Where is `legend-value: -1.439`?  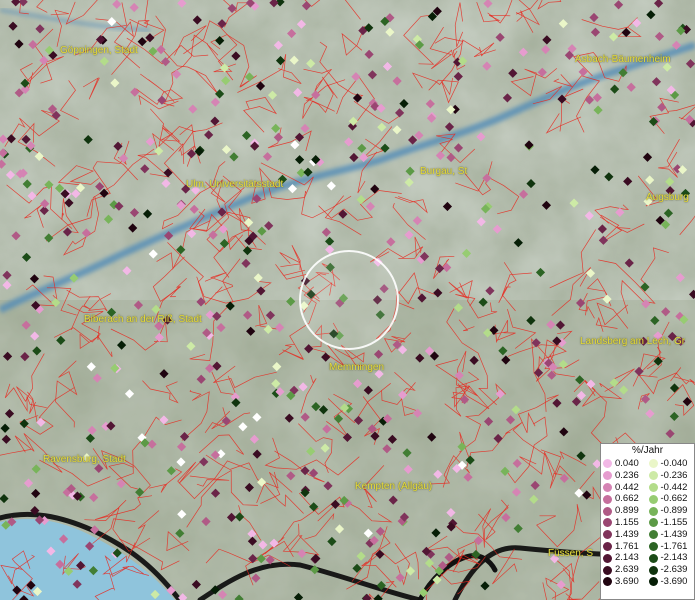 legend-value: -1.439 is located at coordinates (674, 534).